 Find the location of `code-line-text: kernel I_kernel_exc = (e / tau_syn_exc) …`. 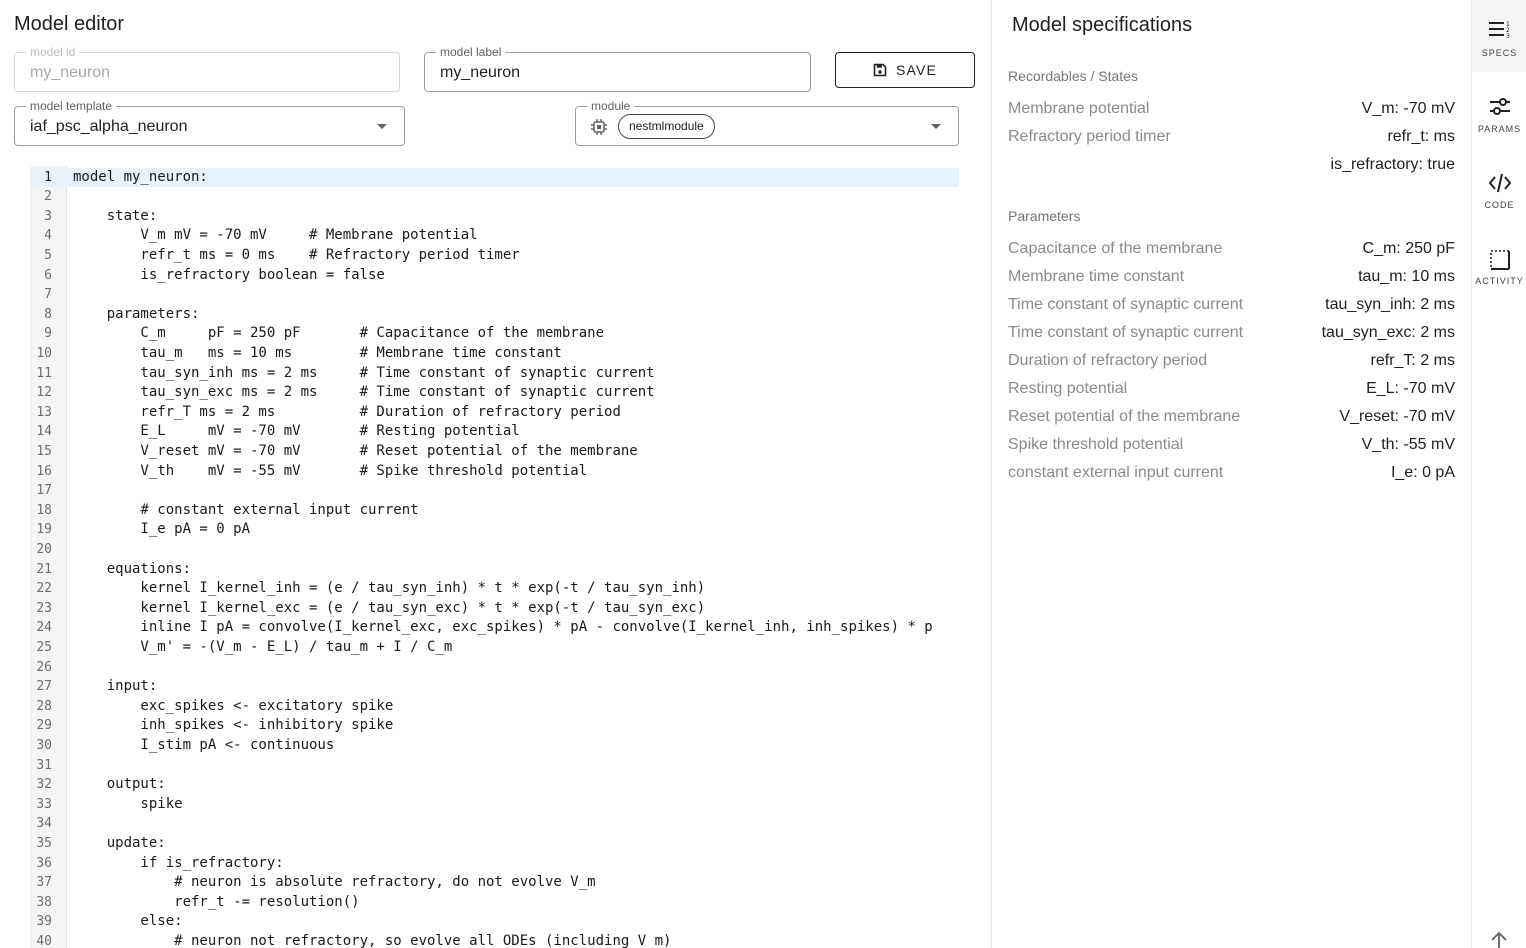

code-line-text: kernel I_kernel_exc = (e / tau_syn_exc) … is located at coordinates (389, 607).